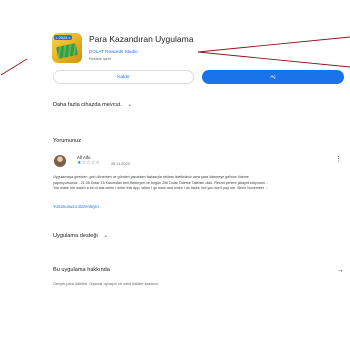  What do you see at coordinates (198, 235) in the screenshot?
I see `support-row: Uygulama desteği ⌄` at bounding box center [198, 235].